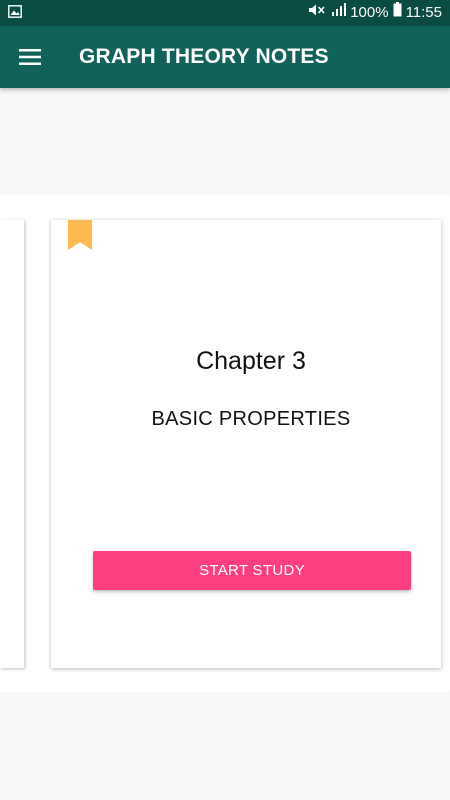 Image resolution: width=450 pixels, height=800 pixels. Describe the element at coordinates (225, 13) in the screenshot. I see `status-bar: 100% 11:55` at that location.